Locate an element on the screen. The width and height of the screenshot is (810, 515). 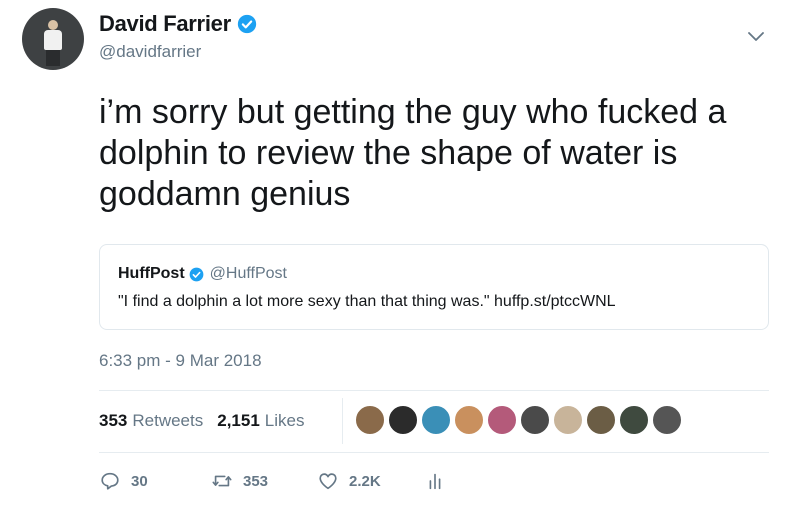
reply-icon is located at coordinates (110, 481).